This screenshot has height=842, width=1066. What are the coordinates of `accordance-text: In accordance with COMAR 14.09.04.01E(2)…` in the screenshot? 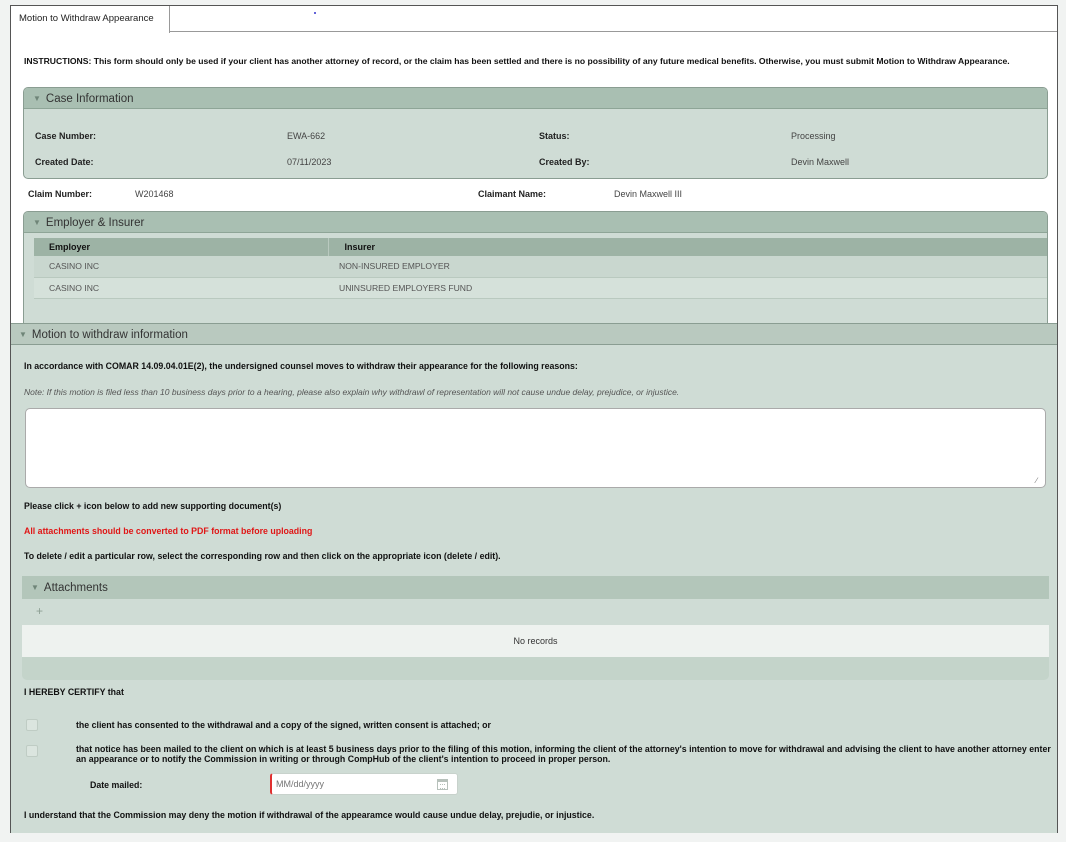 It's located at (301, 366).